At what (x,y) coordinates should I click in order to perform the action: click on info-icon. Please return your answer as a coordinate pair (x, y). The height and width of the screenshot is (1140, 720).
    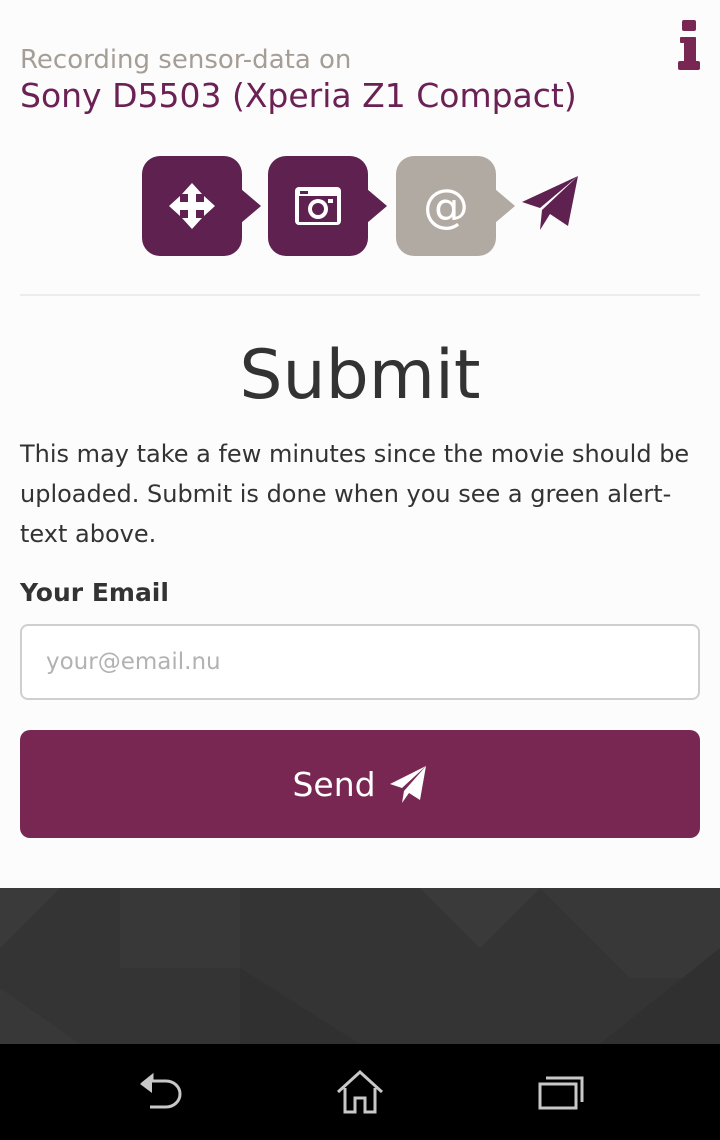
    Looking at the image, I should click on (689, 45).